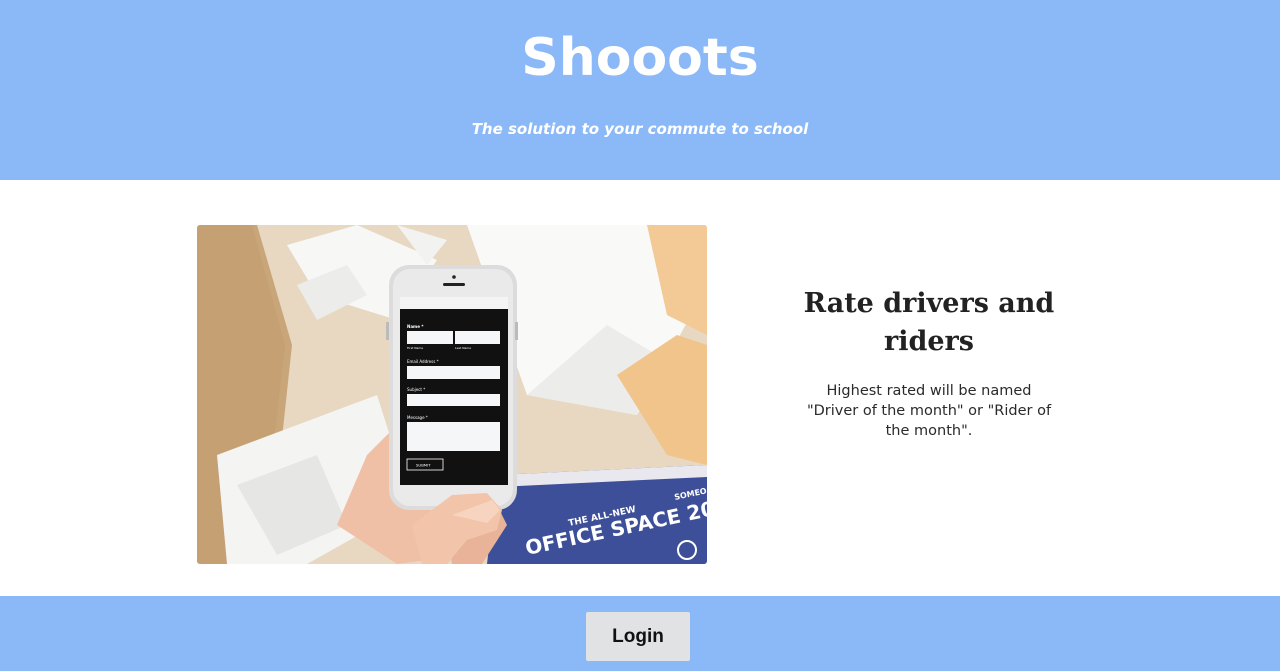 The image size is (1280, 671). I want to click on feature-title: Rate drivers and riders, so click(929, 322).